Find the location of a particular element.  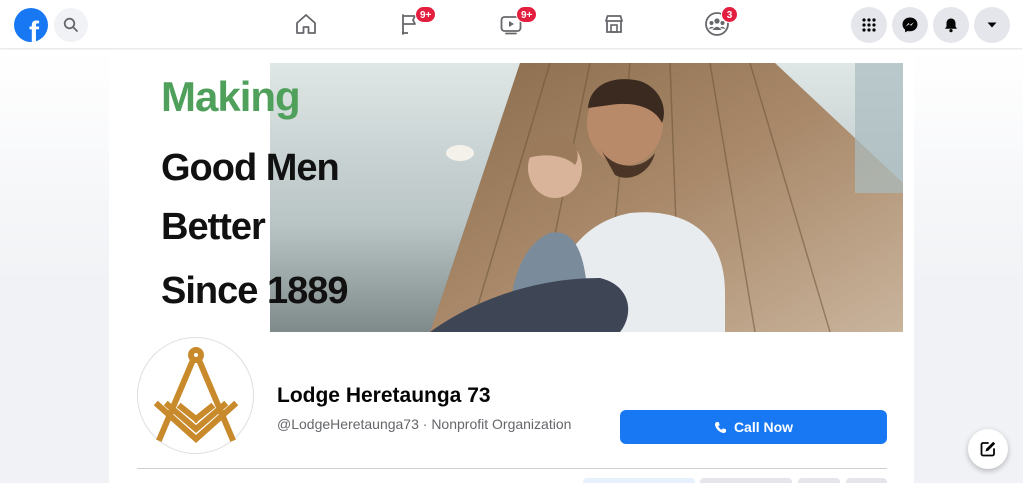

grid-menu-icon is located at coordinates (869, 25).